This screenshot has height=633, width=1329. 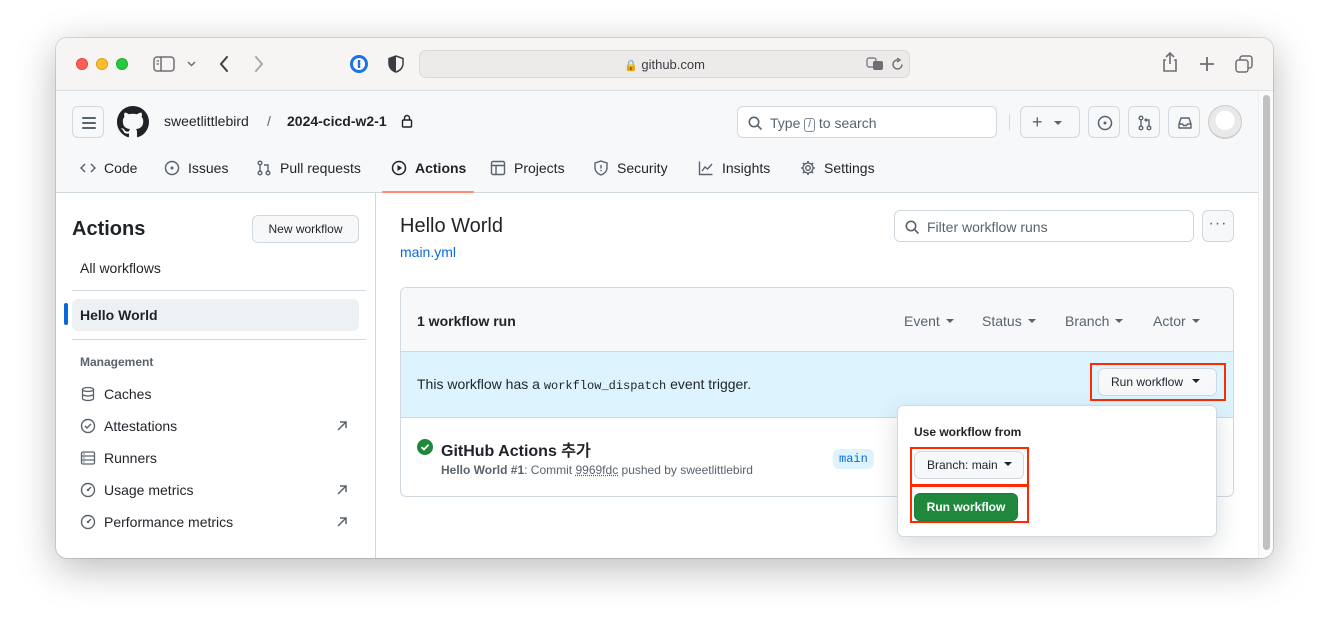 I want to click on pull-requests-button, so click(x=1144, y=122).